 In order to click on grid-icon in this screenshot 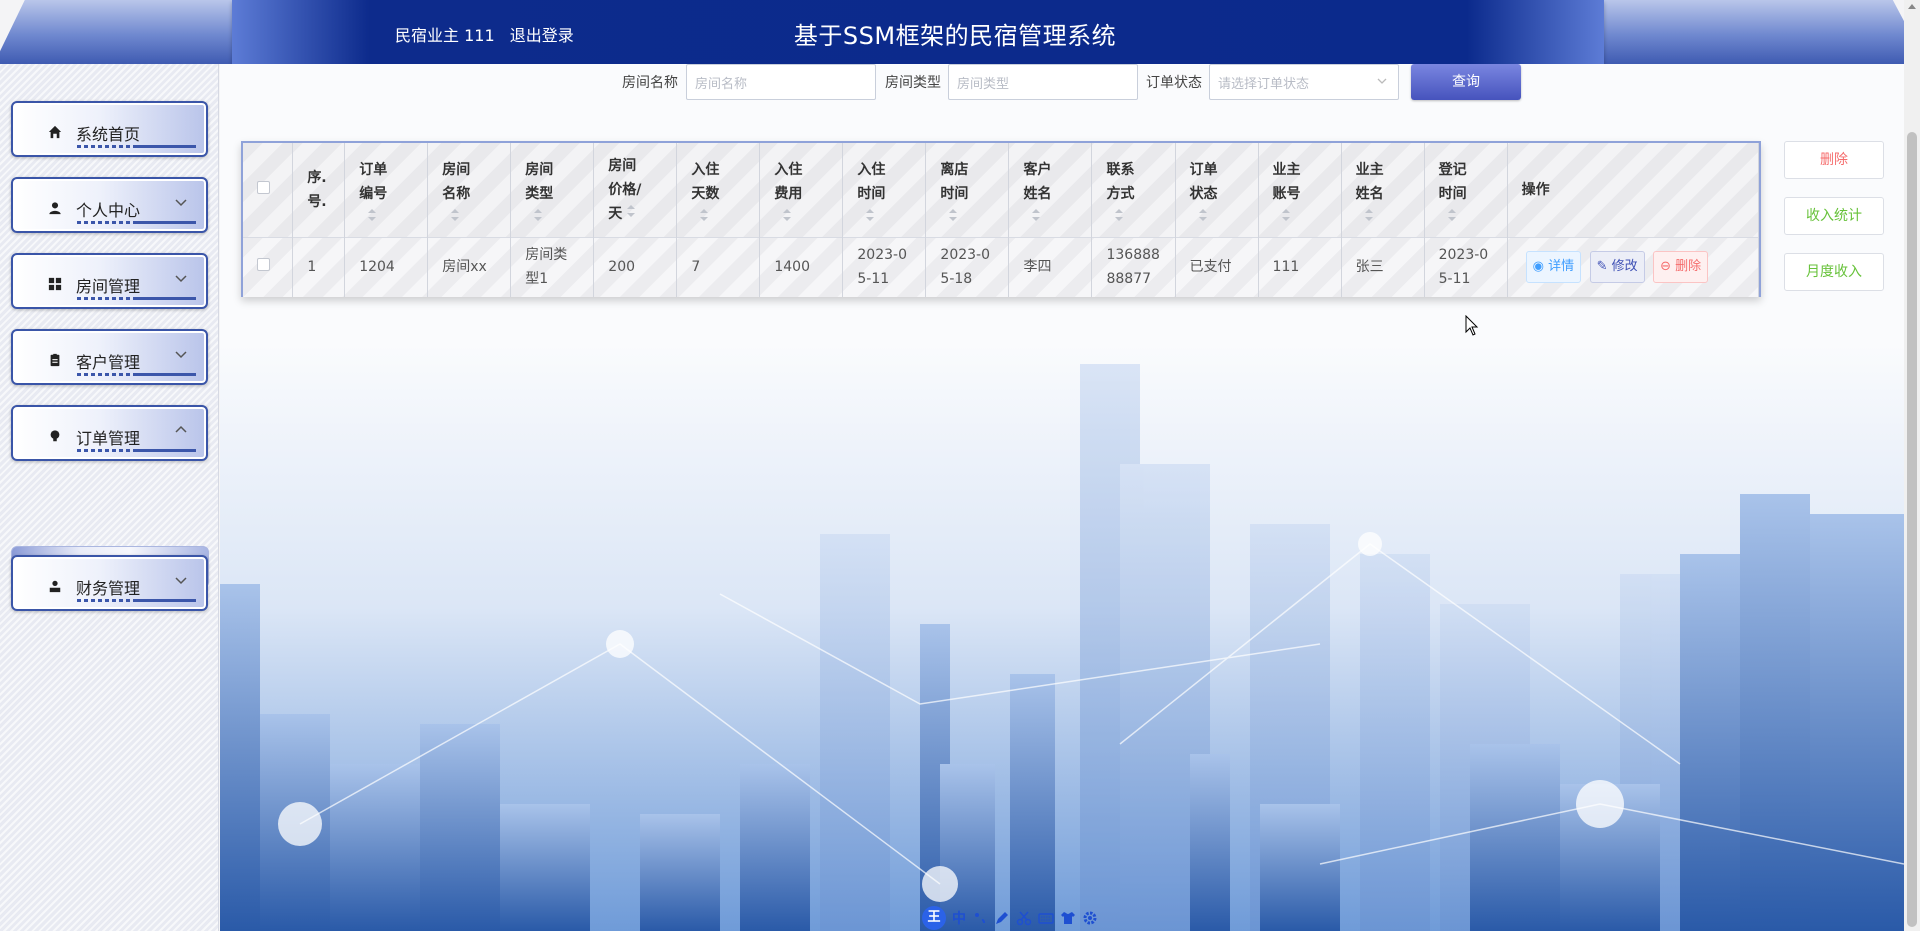, I will do `click(55, 284)`.